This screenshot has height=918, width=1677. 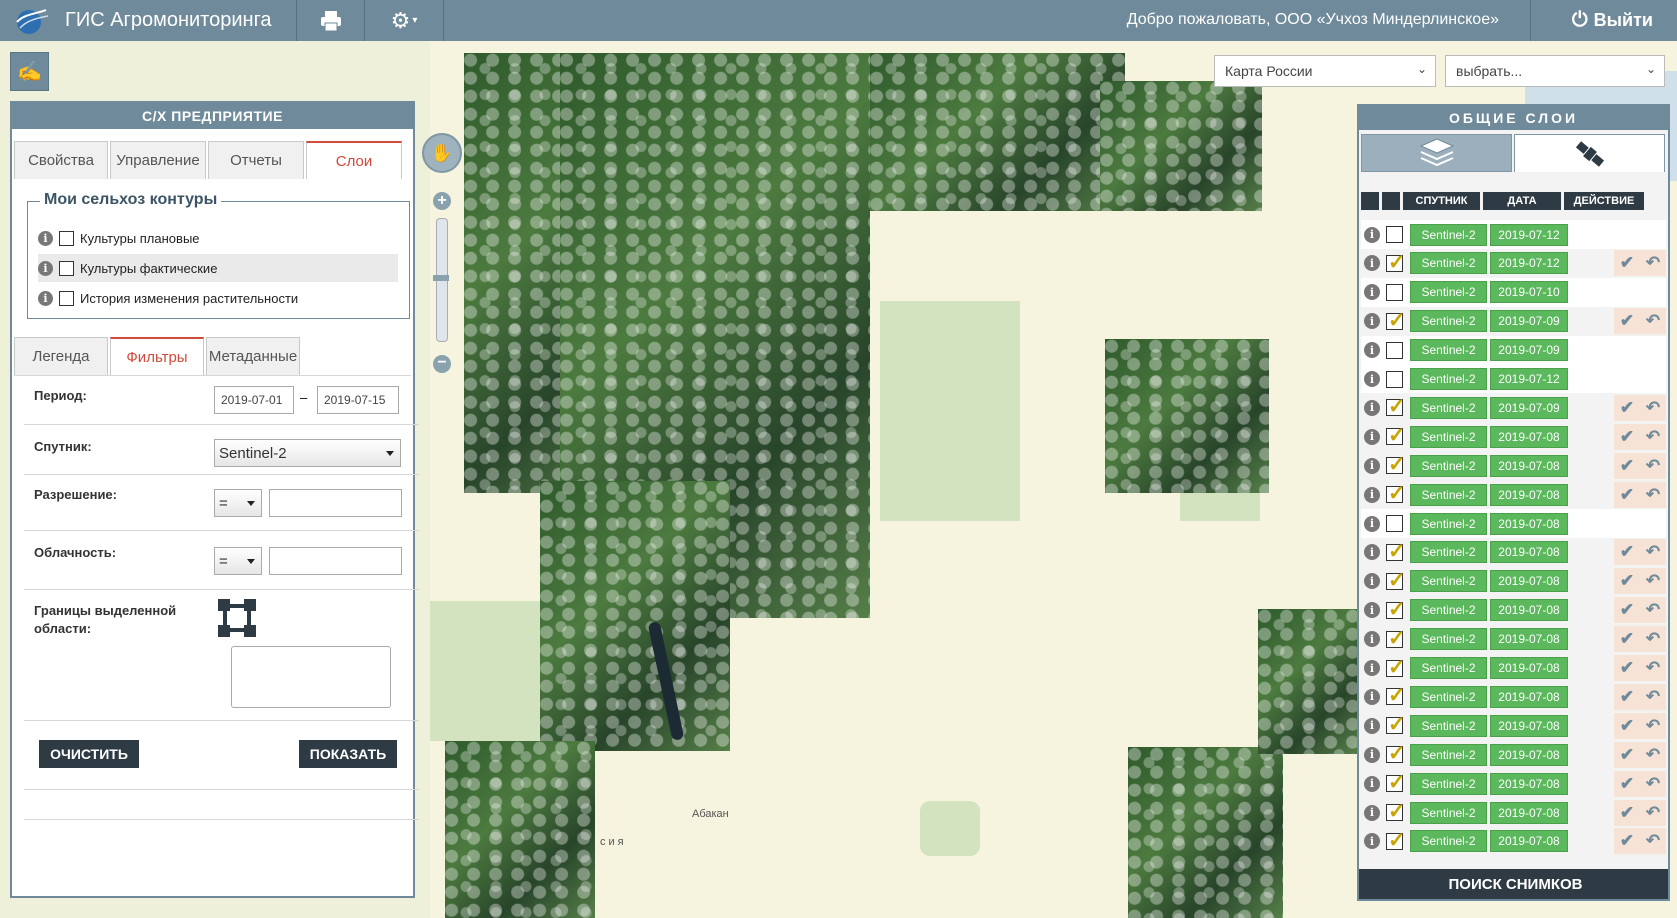 What do you see at coordinates (157, 356) in the screenshot?
I see `tab-filters: Фильтры` at bounding box center [157, 356].